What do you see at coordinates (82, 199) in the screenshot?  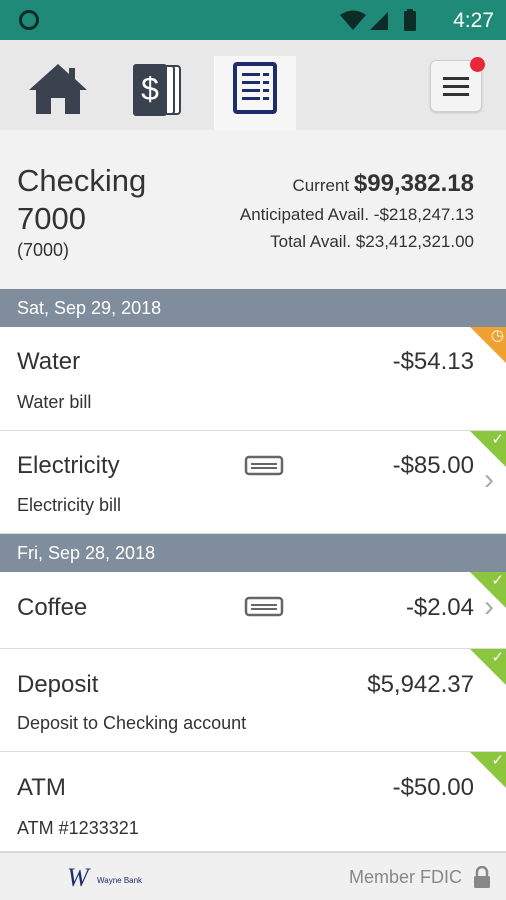 I see `account-name: Checking 7000` at bounding box center [82, 199].